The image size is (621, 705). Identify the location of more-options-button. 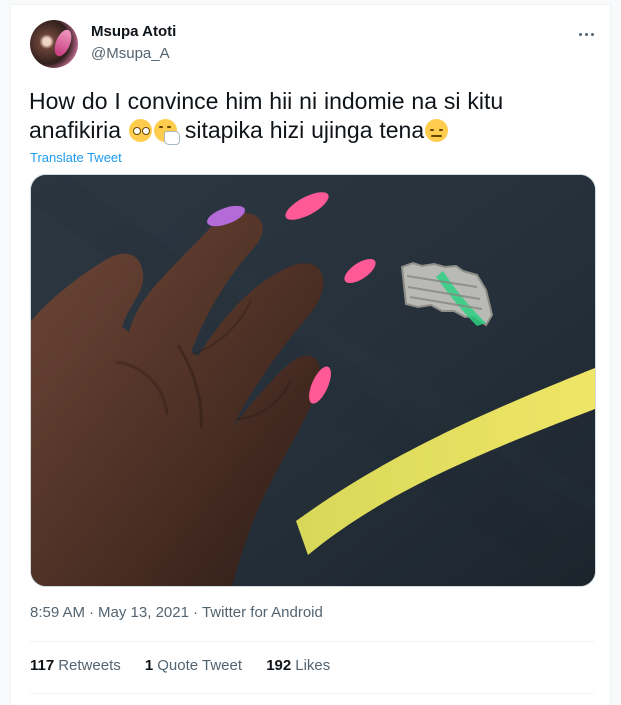
(586, 34).